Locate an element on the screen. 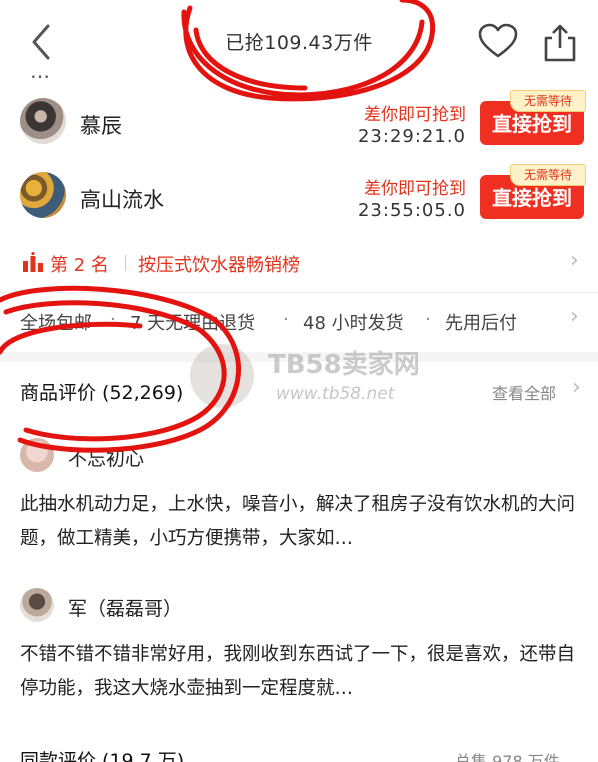 The width and height of the screenshot is (598, 762). share-icon is located at coordinates (560, 43).